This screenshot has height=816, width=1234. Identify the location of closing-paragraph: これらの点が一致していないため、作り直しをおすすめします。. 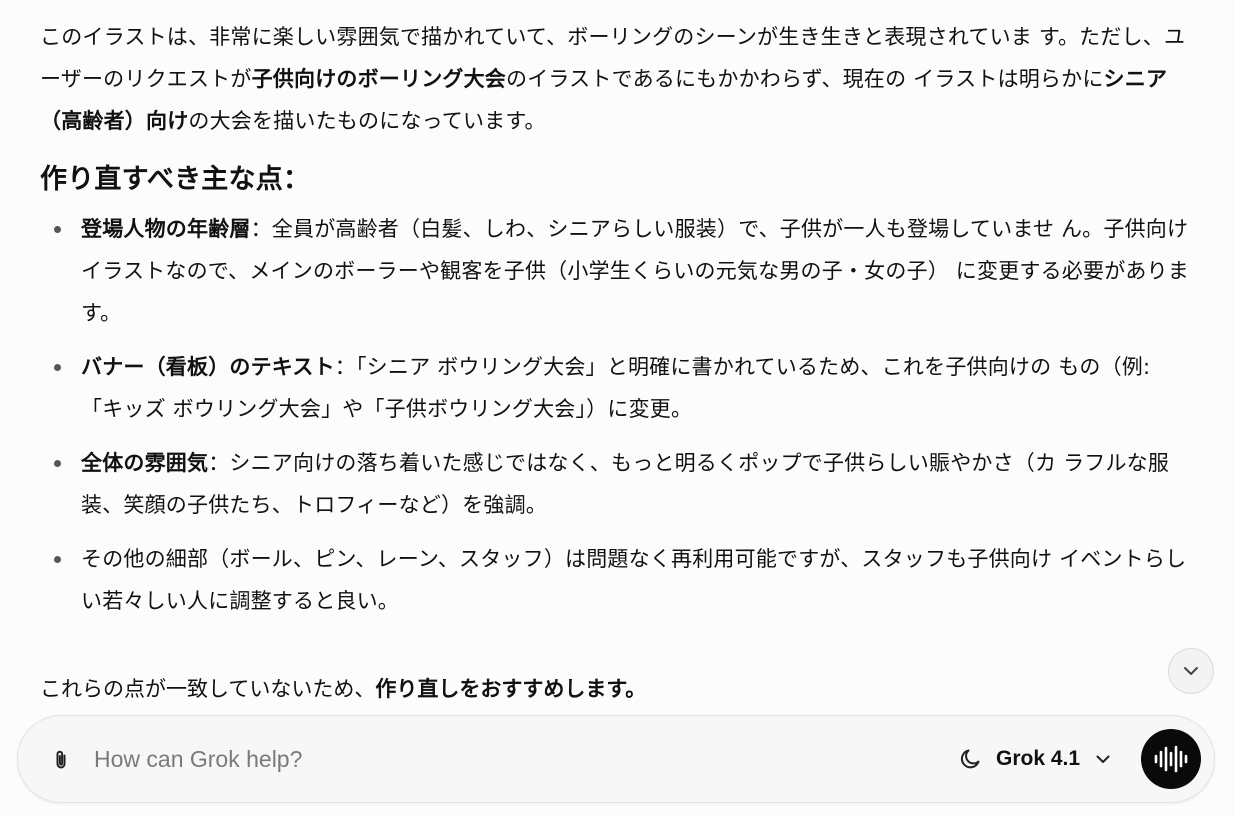
(343, 689).